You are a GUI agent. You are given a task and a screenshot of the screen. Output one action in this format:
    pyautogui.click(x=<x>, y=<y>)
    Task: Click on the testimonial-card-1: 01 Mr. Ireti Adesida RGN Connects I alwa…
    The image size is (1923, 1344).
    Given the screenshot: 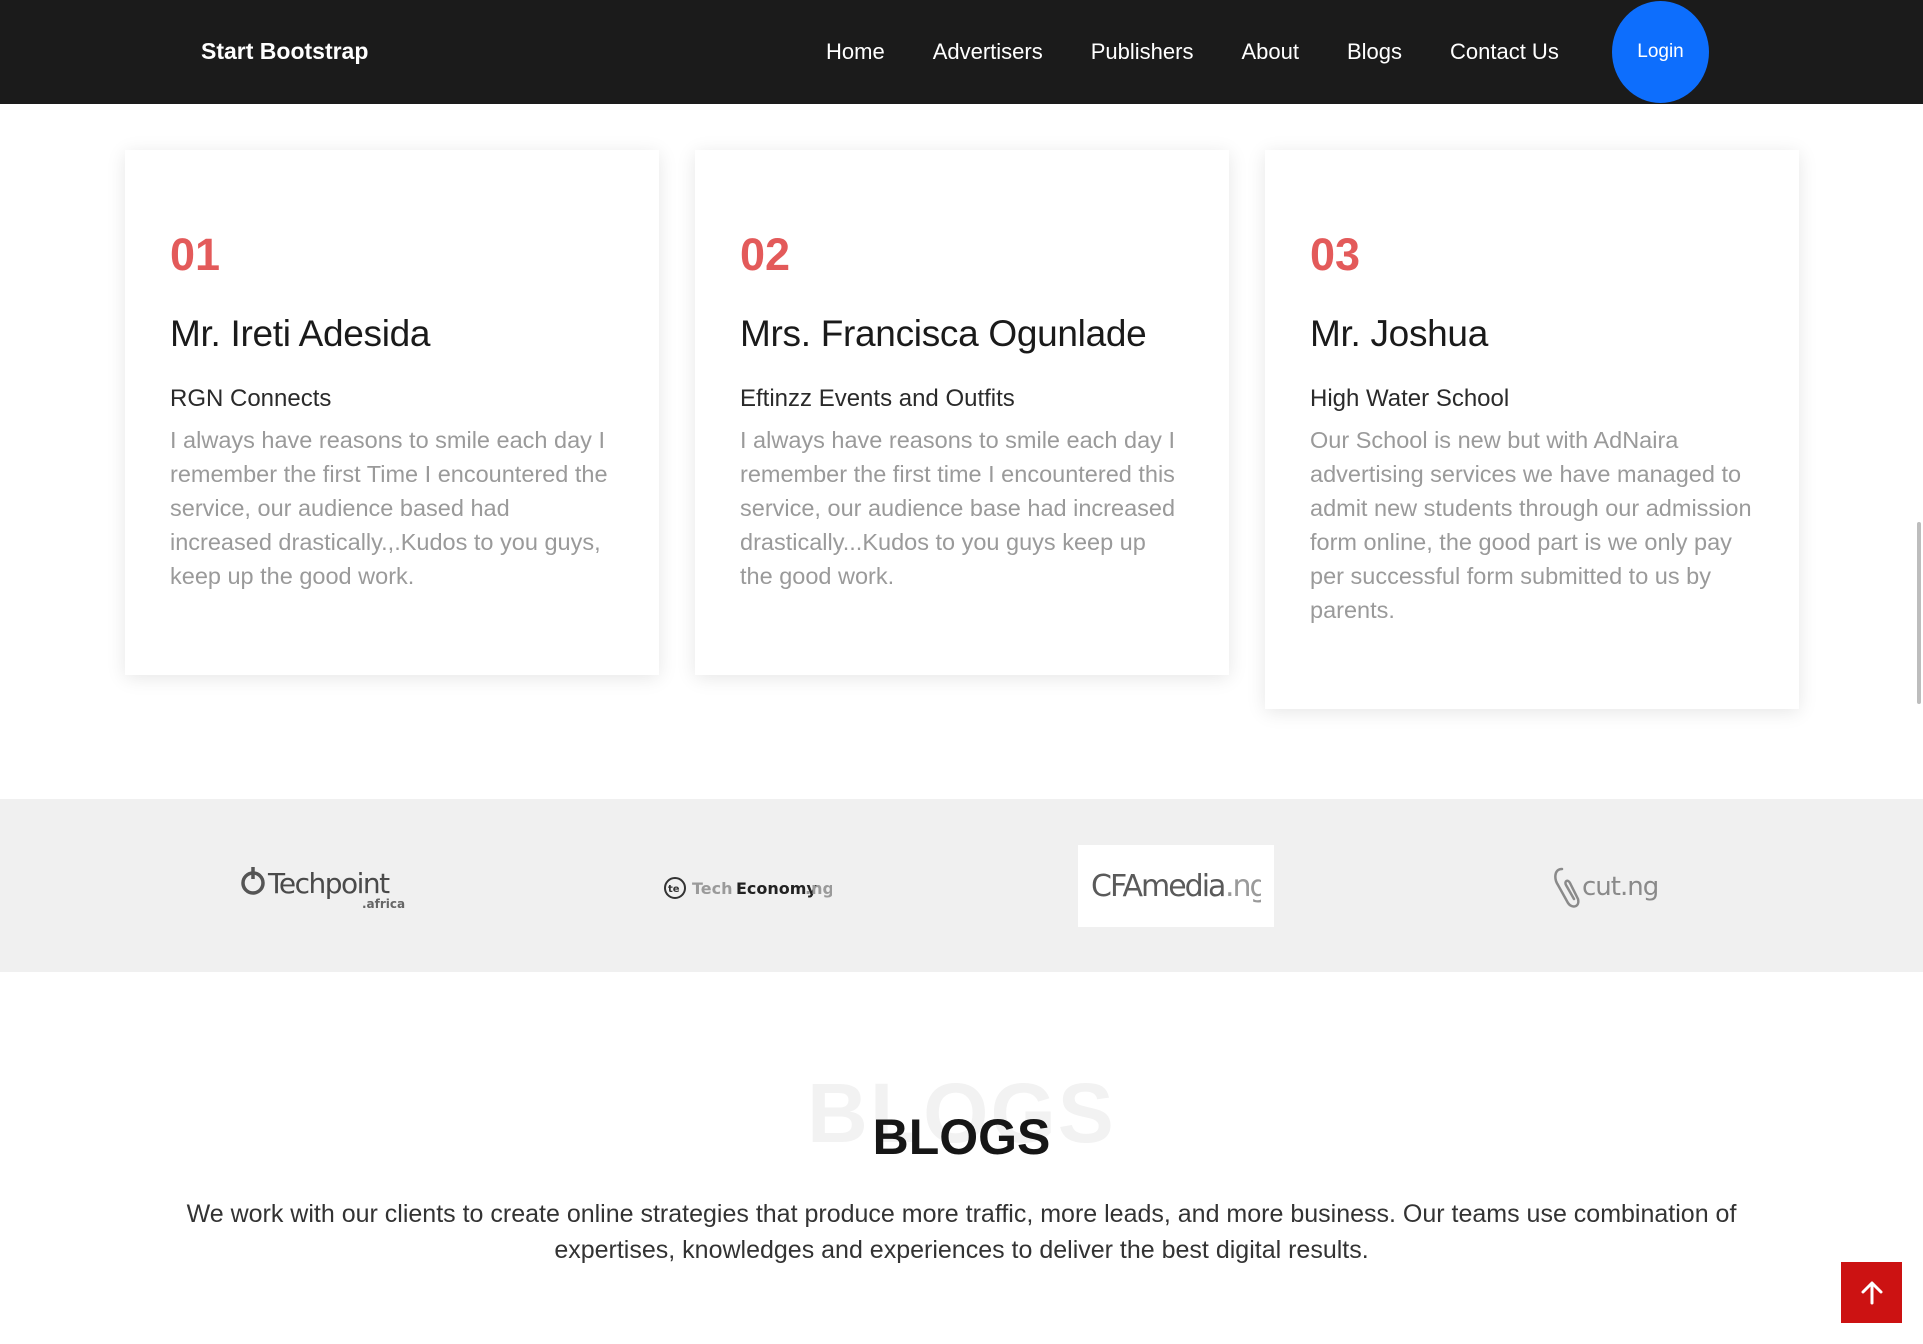 What is the action you would take?
    pyautogui.click(x=392, y=412)
    